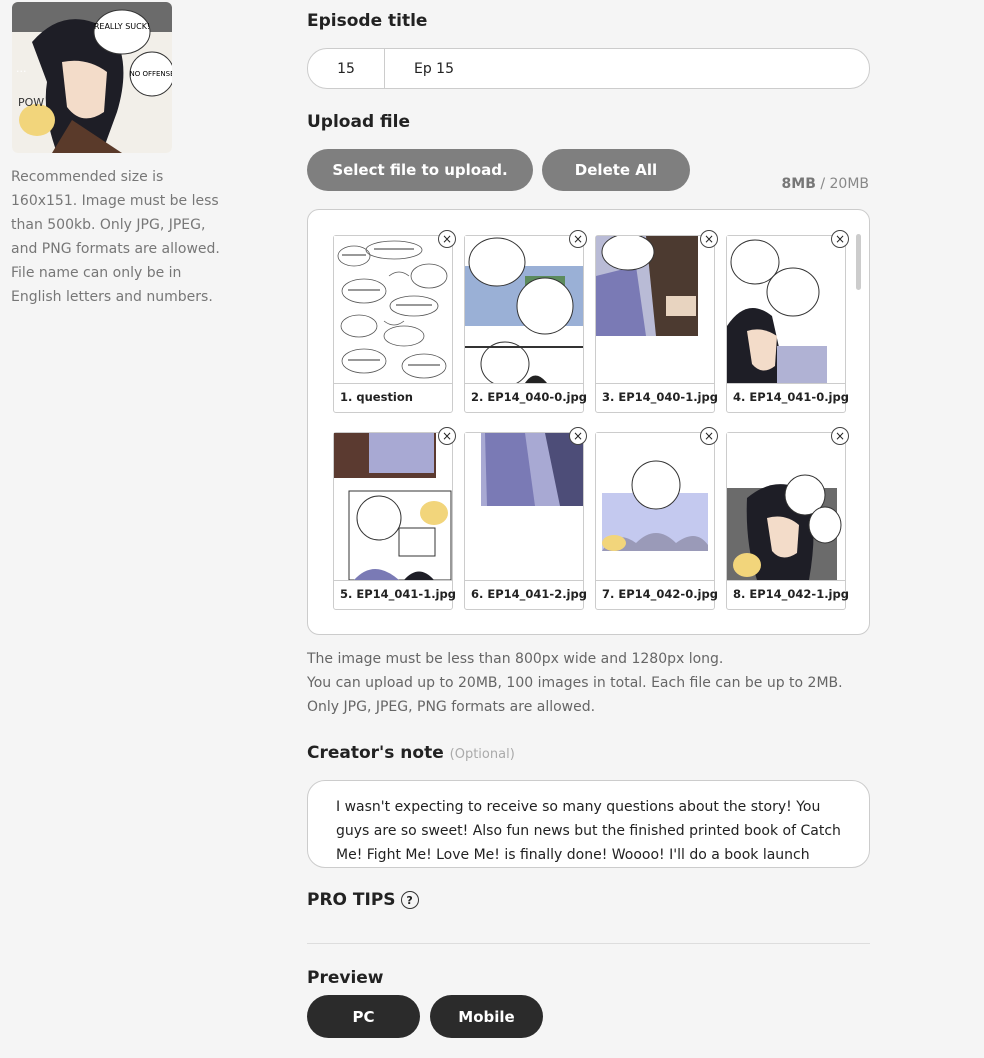 The height and width of the screenshot is (1058, 984). What do you see at coordinates (419, 69) in the screenshot?
I see `episode-title-input: Ep 15` at bounding box center [419, 69].